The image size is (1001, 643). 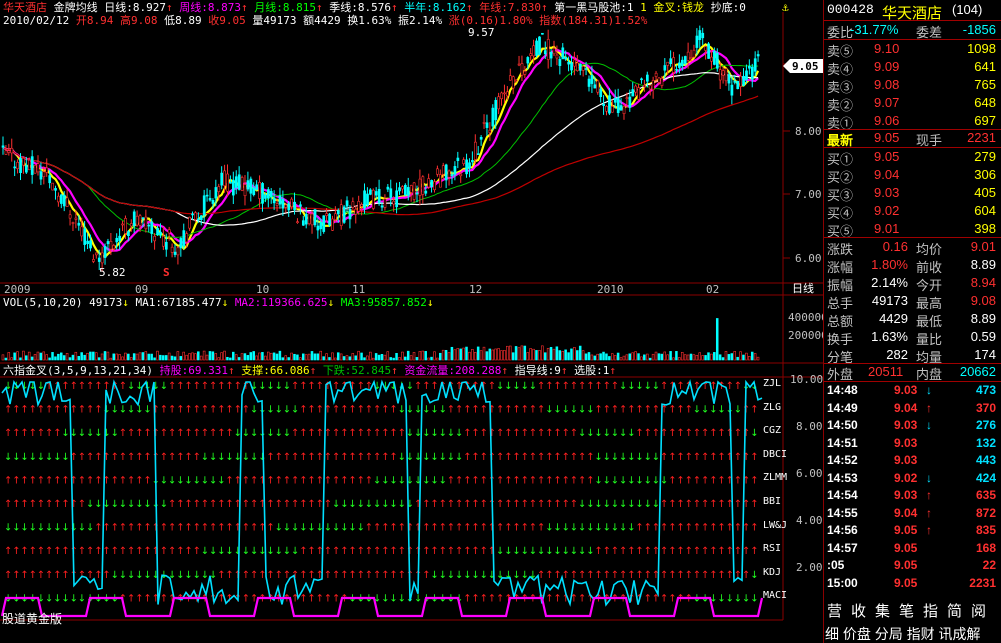 I want to click on bottom-tab: 集, so click(x=882, y=610).